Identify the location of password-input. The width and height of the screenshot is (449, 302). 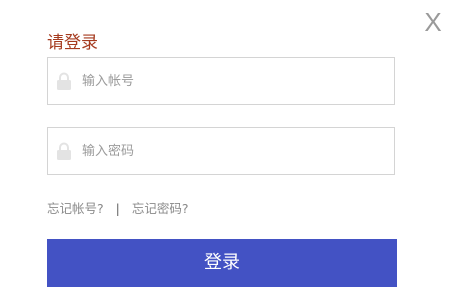
(232, 151).